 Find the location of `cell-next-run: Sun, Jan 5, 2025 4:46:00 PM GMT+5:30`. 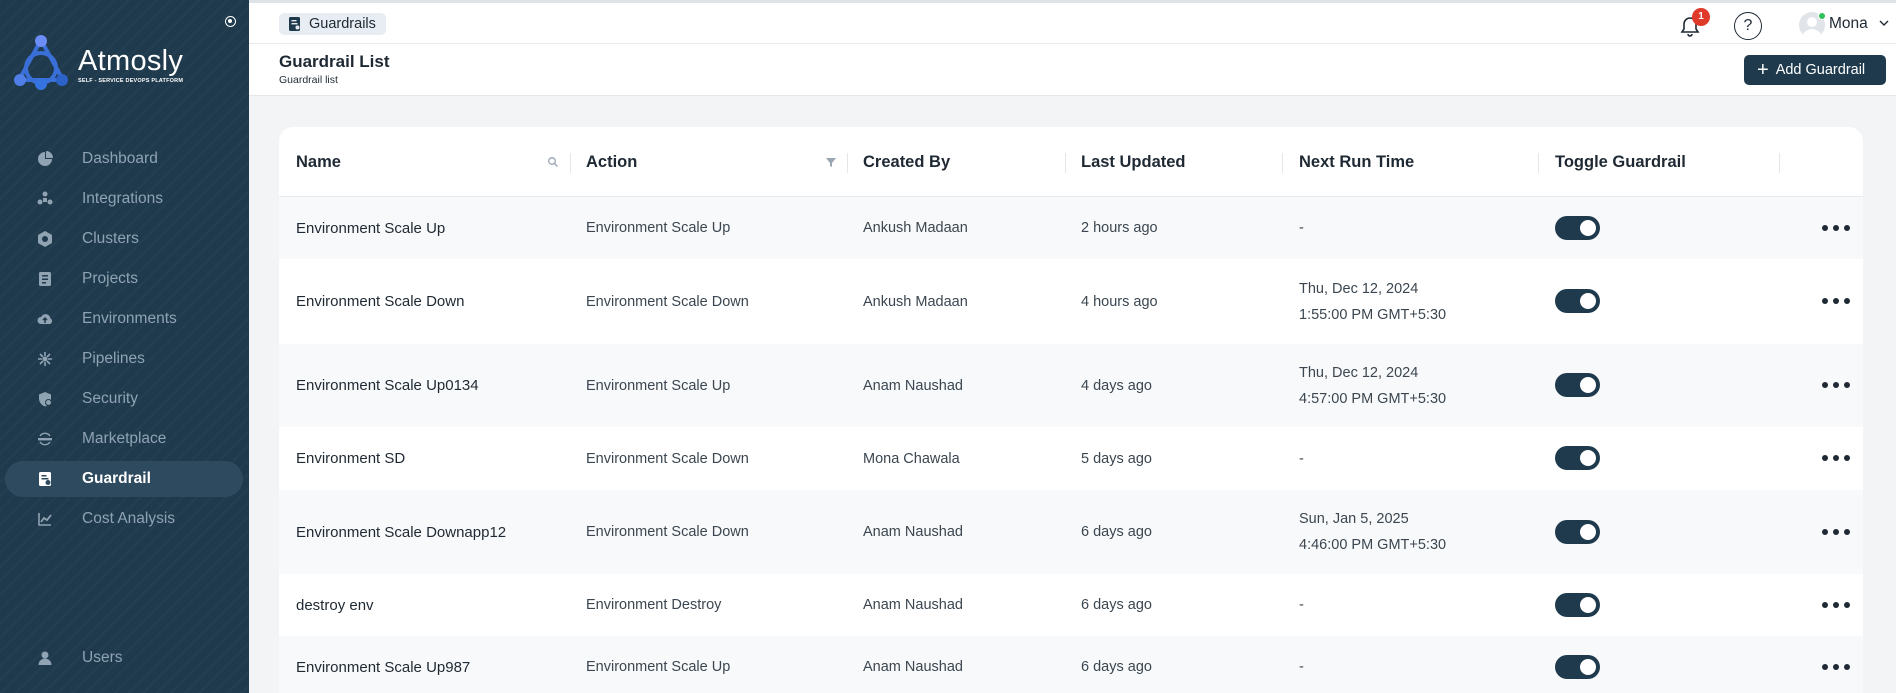

cell-next-run: Sun, Jan 5, 2025 4:46:00 PM GMT+5:30 is located at coordinates (1372, 532).